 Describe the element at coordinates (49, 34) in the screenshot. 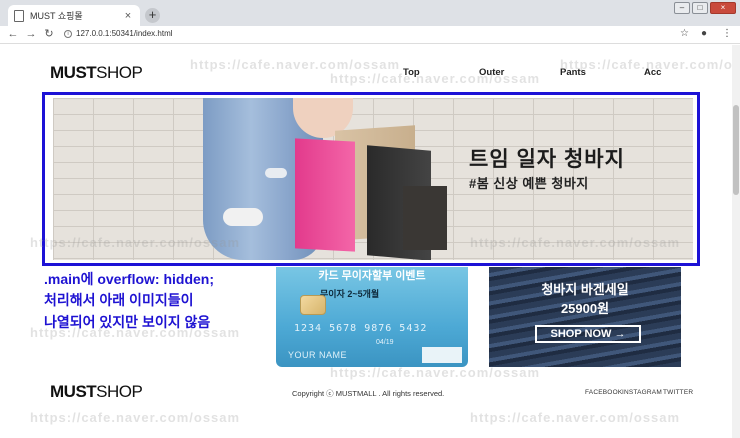

I see `reload-icon: ↻` at that location.